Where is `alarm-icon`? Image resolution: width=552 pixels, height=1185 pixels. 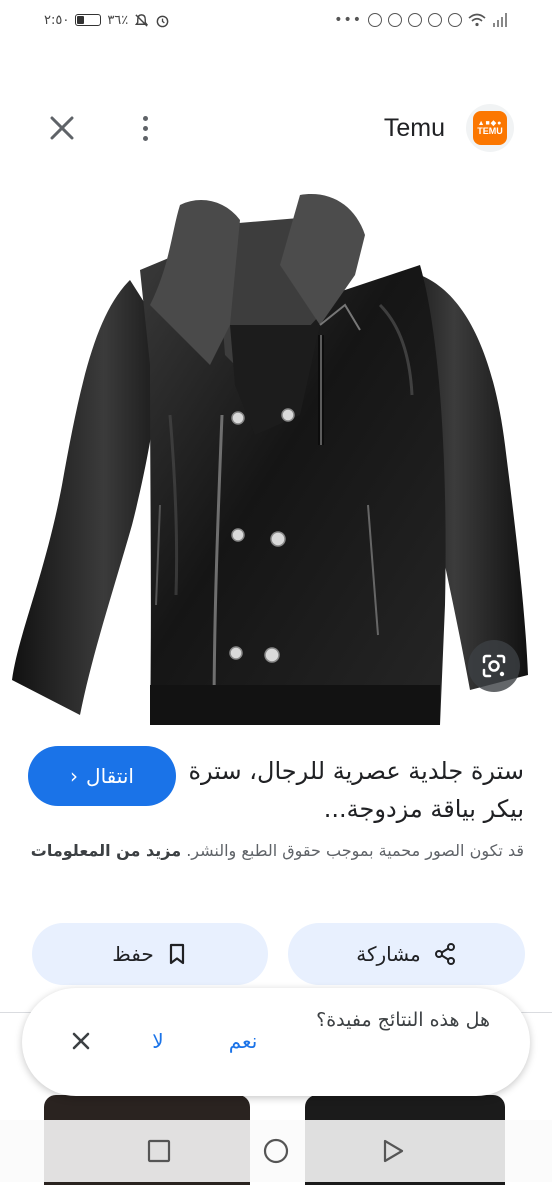
alarm-icon is located at coordinates (162, 21).